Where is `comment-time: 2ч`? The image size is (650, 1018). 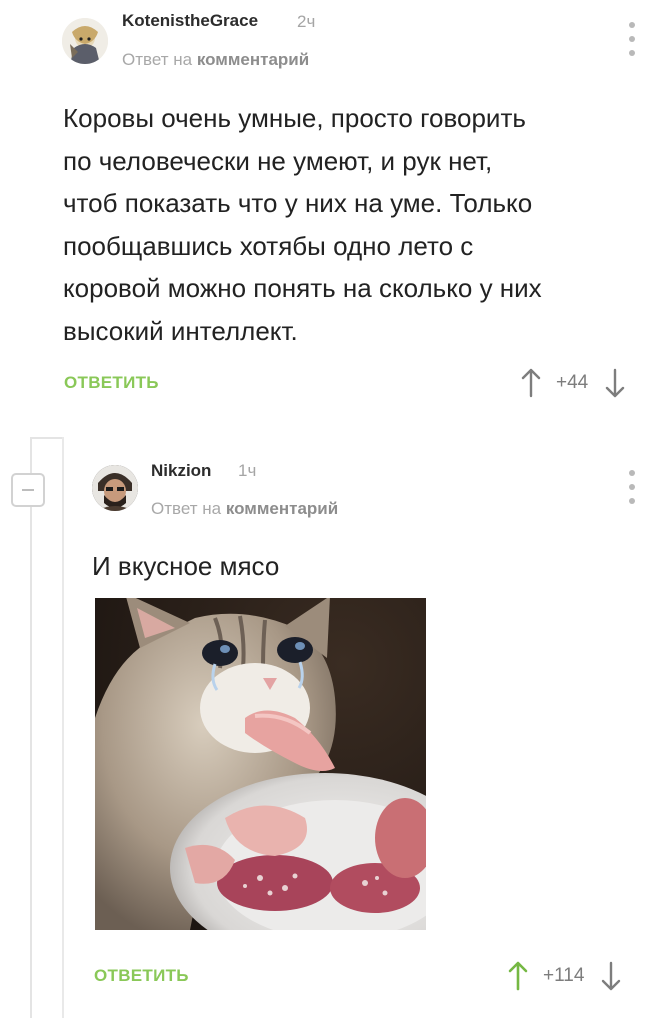
comment-time: 2ч is located at coordinates (306, 21).